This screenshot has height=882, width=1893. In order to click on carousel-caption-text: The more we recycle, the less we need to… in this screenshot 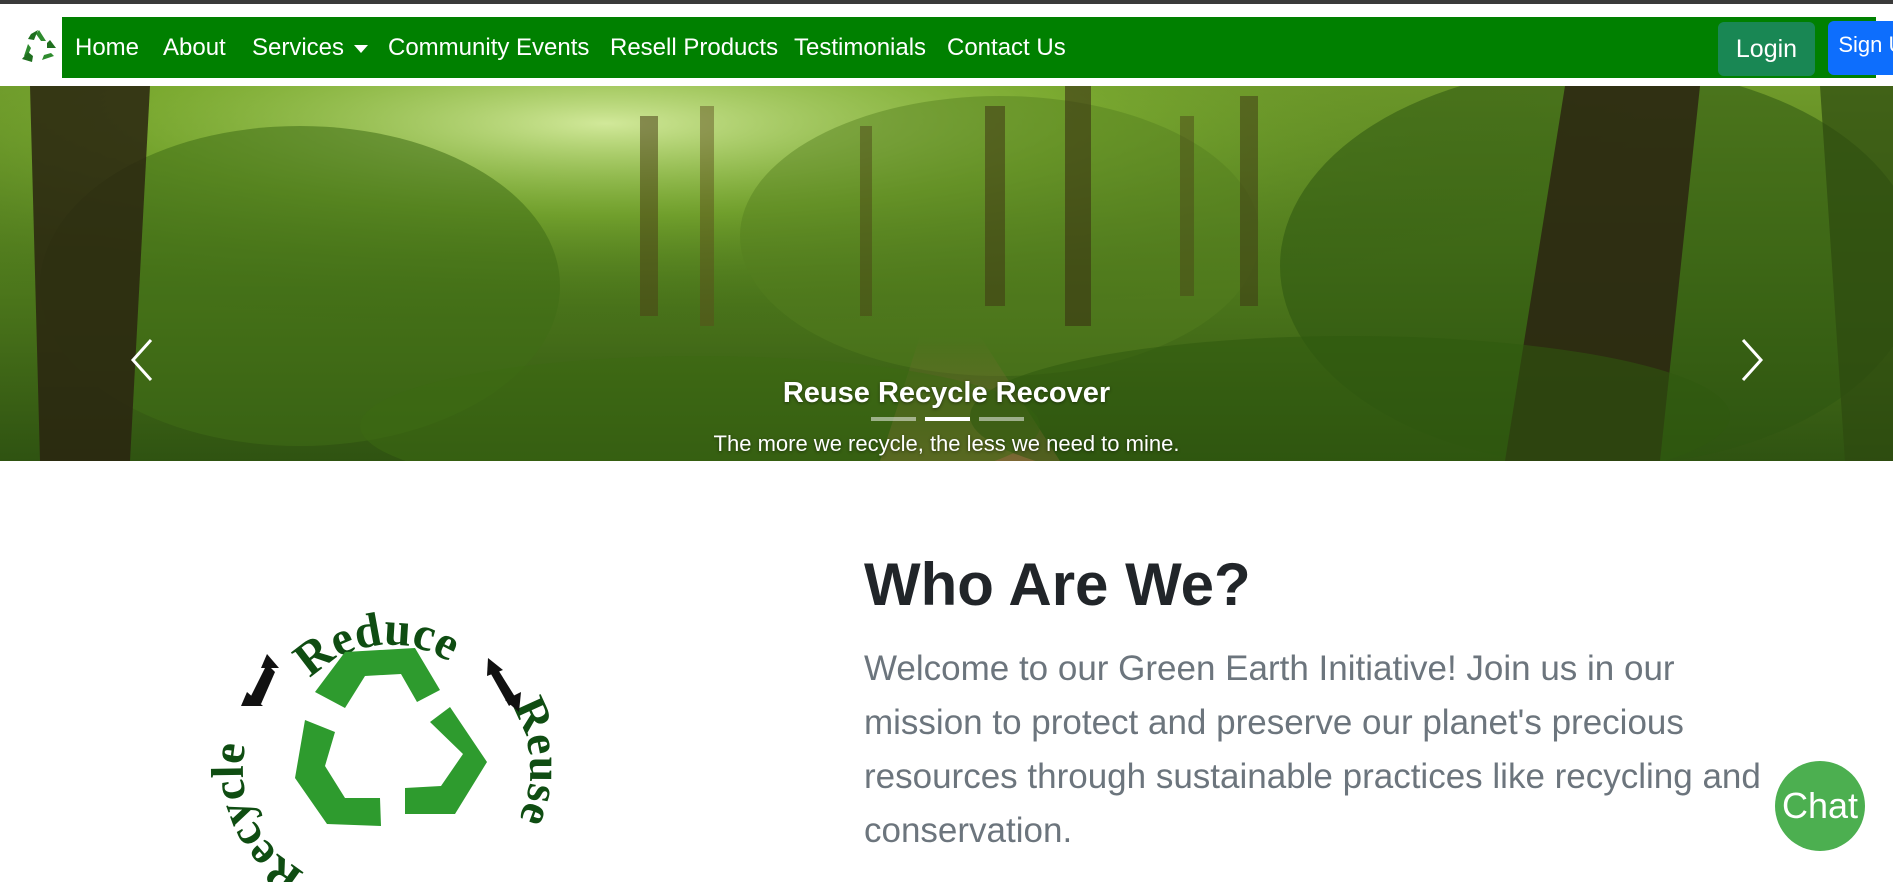, I will do `click(946, 443)`.